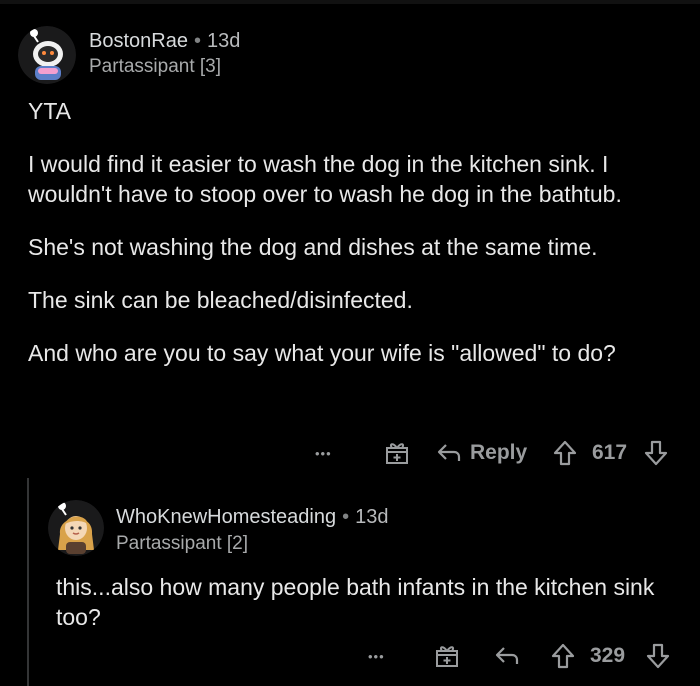 The width and height of the screenshot is (700, 686). Describe the element at coordinates (182, 543) in the screenshot. I see `user-flair: Partassipant [2]` at that location.